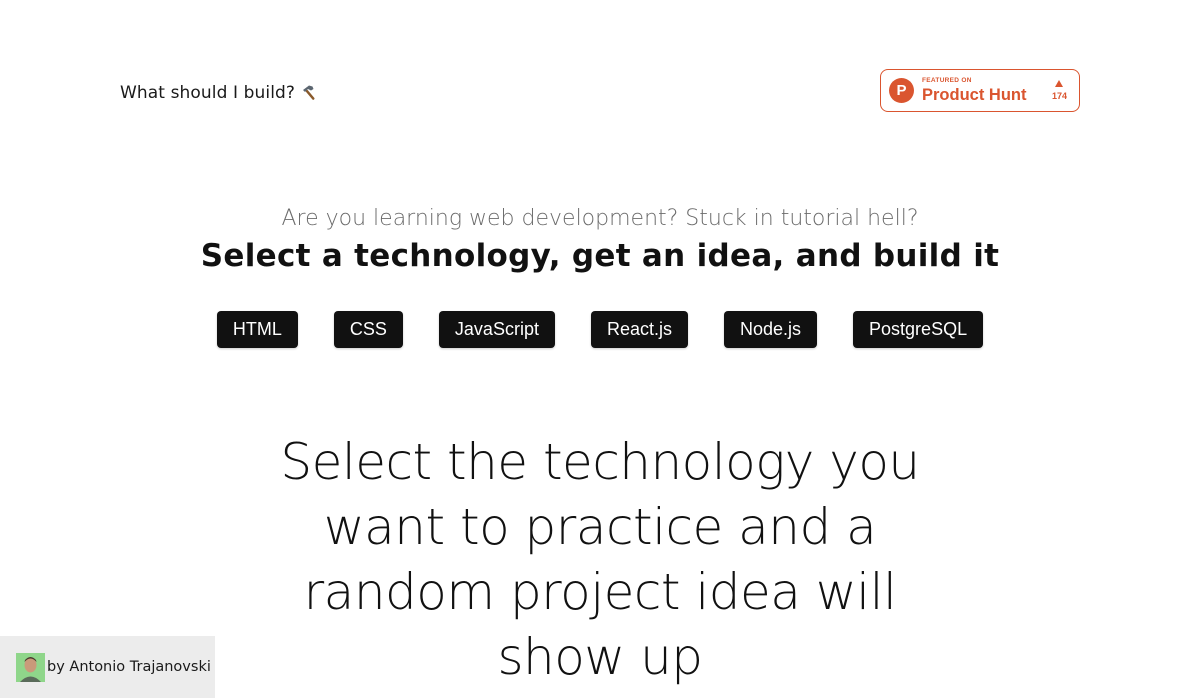 The height and width of the screenshot is (698, 1200). What do you see at coordinates (257, 329) in the screenshot?
I see `tech-button-html: HTML` at bounding box center [257, 329].